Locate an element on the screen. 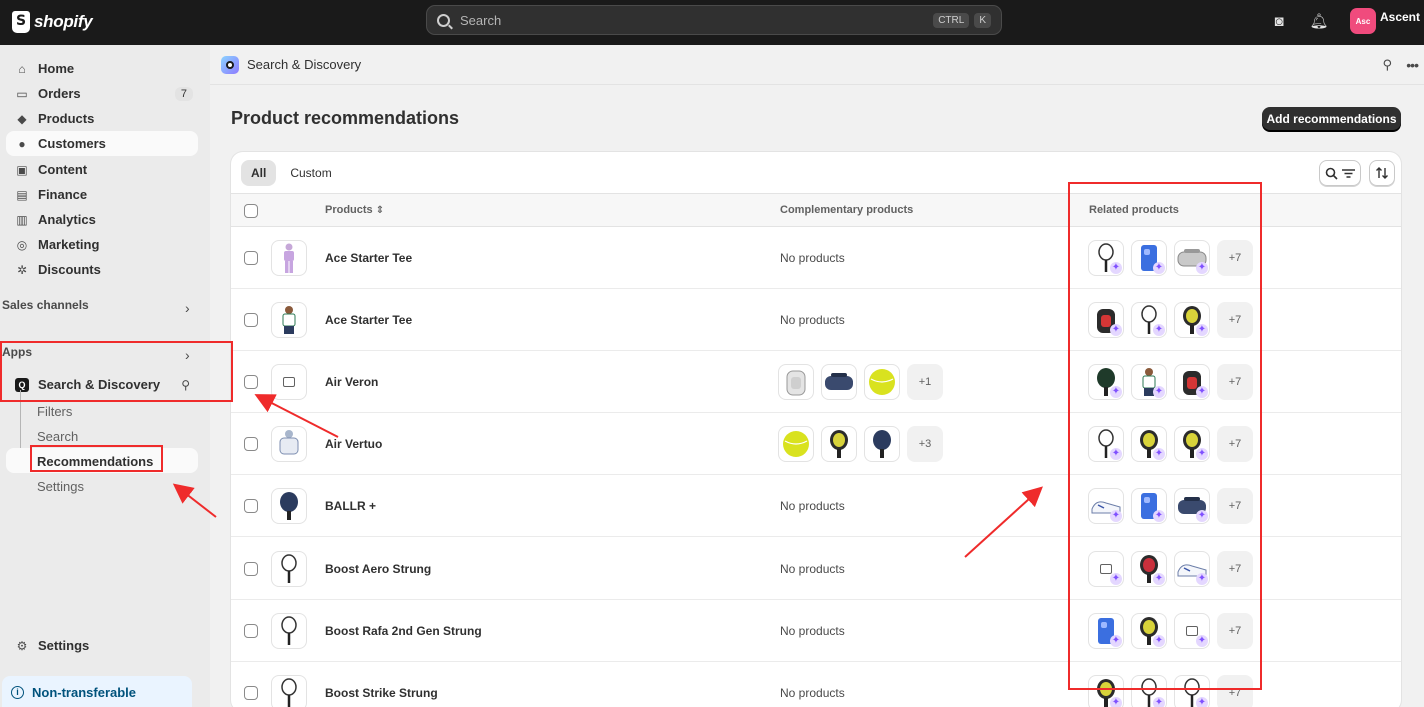 The height and width of the screenshot is (707, 1424). table-row: BALLR + No products ✦ ✦ ✦ +7 is located at coordinates (816, 506).